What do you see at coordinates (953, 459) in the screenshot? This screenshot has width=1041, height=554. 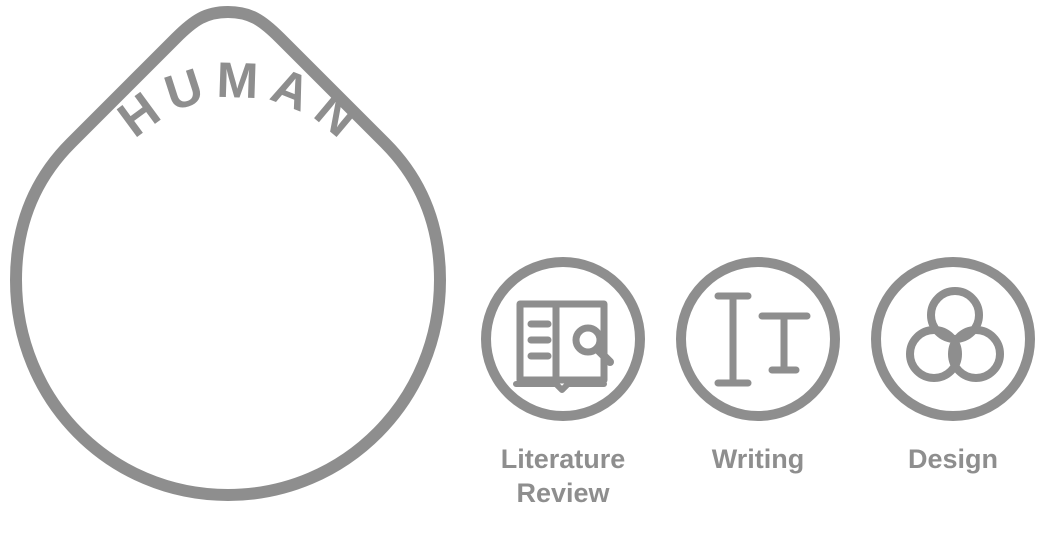 I see `caption-line: Design` at bounding box center [953, 459].